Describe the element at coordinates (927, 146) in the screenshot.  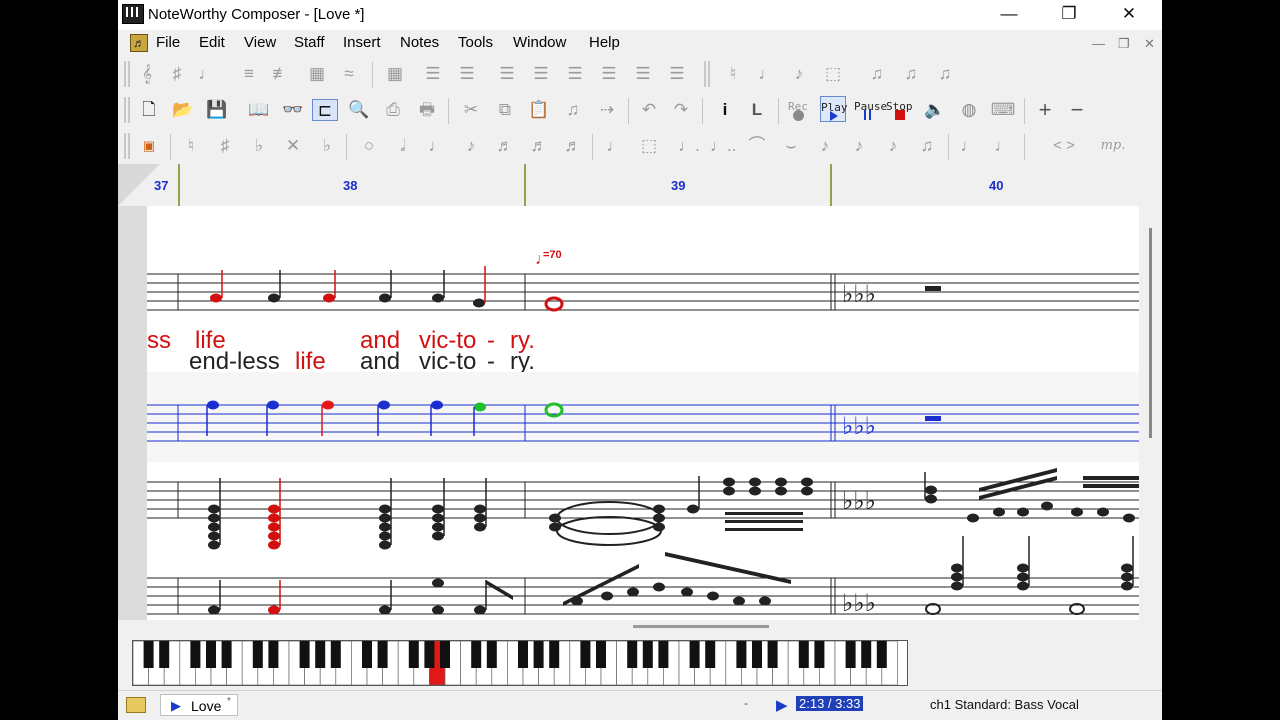
I see `tenuto-icon: ♫` at that location.